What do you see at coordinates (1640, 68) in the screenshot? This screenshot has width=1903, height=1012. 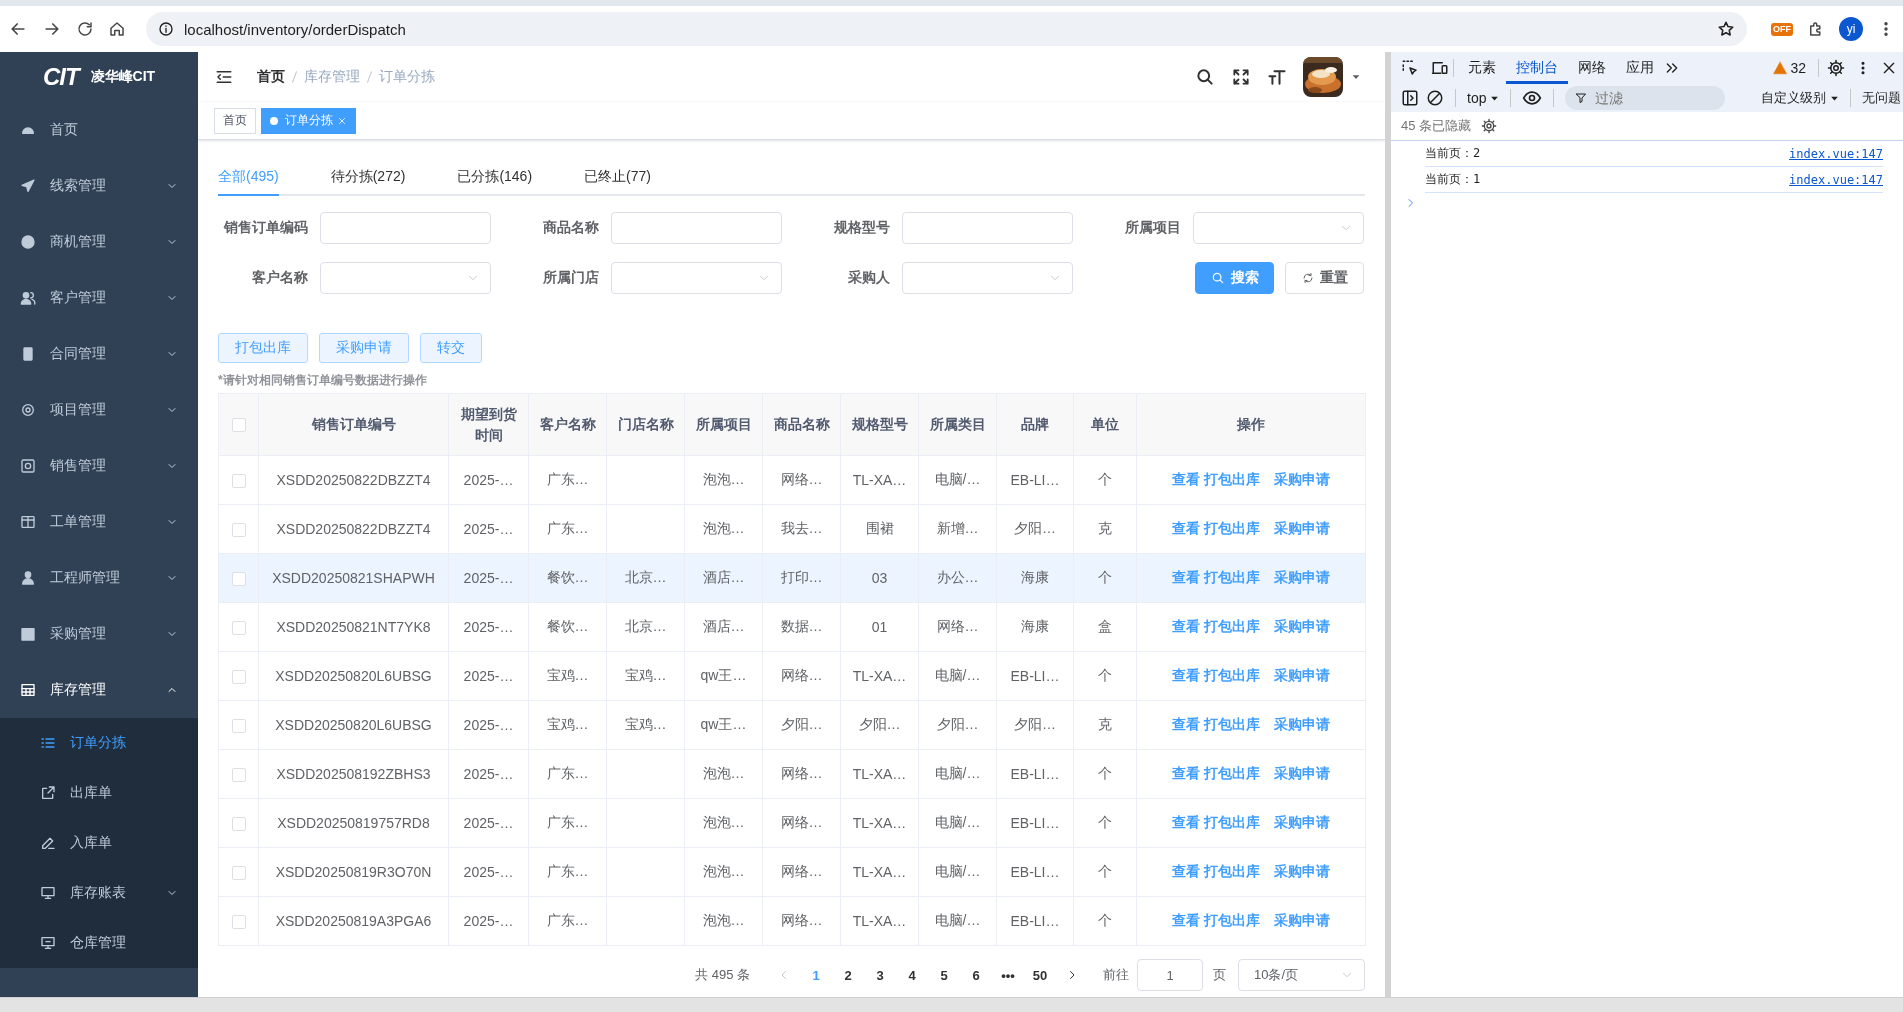 I see `tab: 应用` at bounding box center [1640, 68].